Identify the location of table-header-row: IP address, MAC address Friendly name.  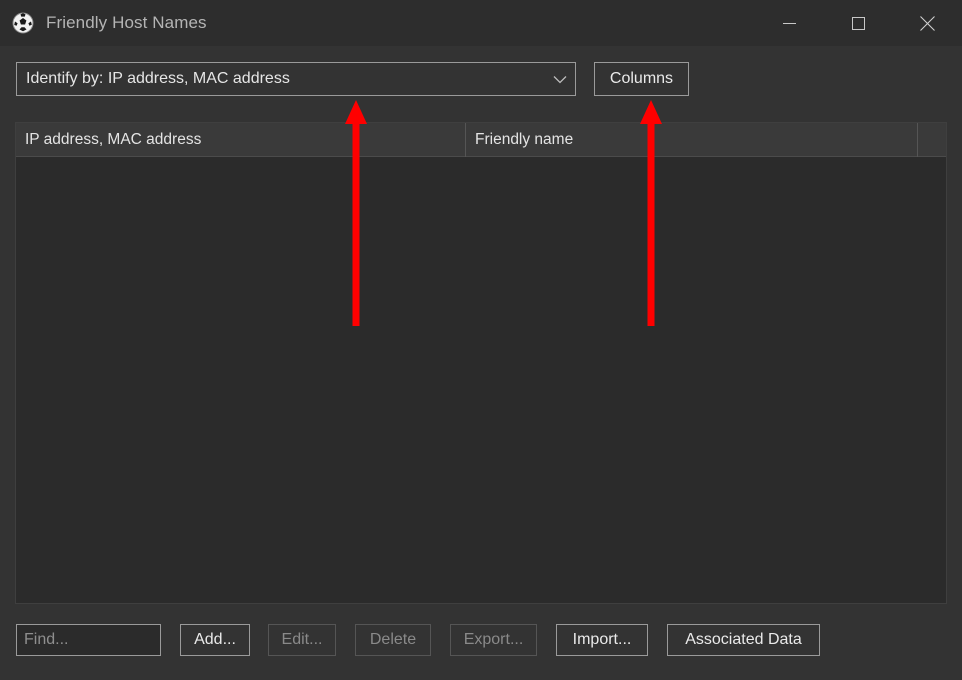
(481, 140).